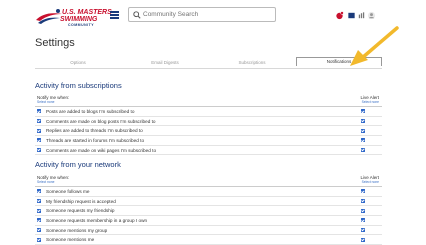  What do you see at coordinates (79, 19) in the screenshot?
I see `logo-text-line2: SWIMMING` at bounding box center [79, 19].